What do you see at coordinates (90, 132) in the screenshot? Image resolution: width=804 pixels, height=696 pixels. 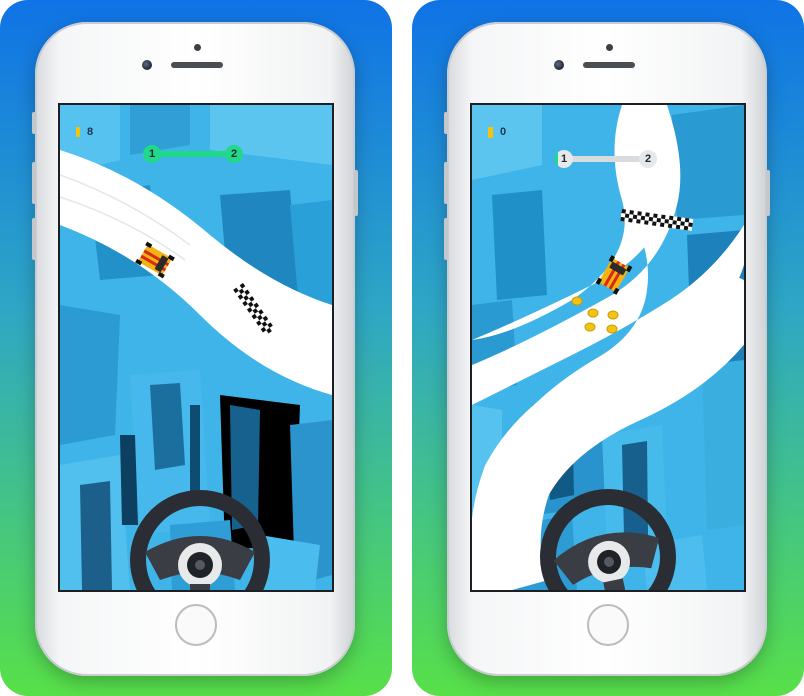 I see `coin-count: 8` at bounding box center [90, 132].